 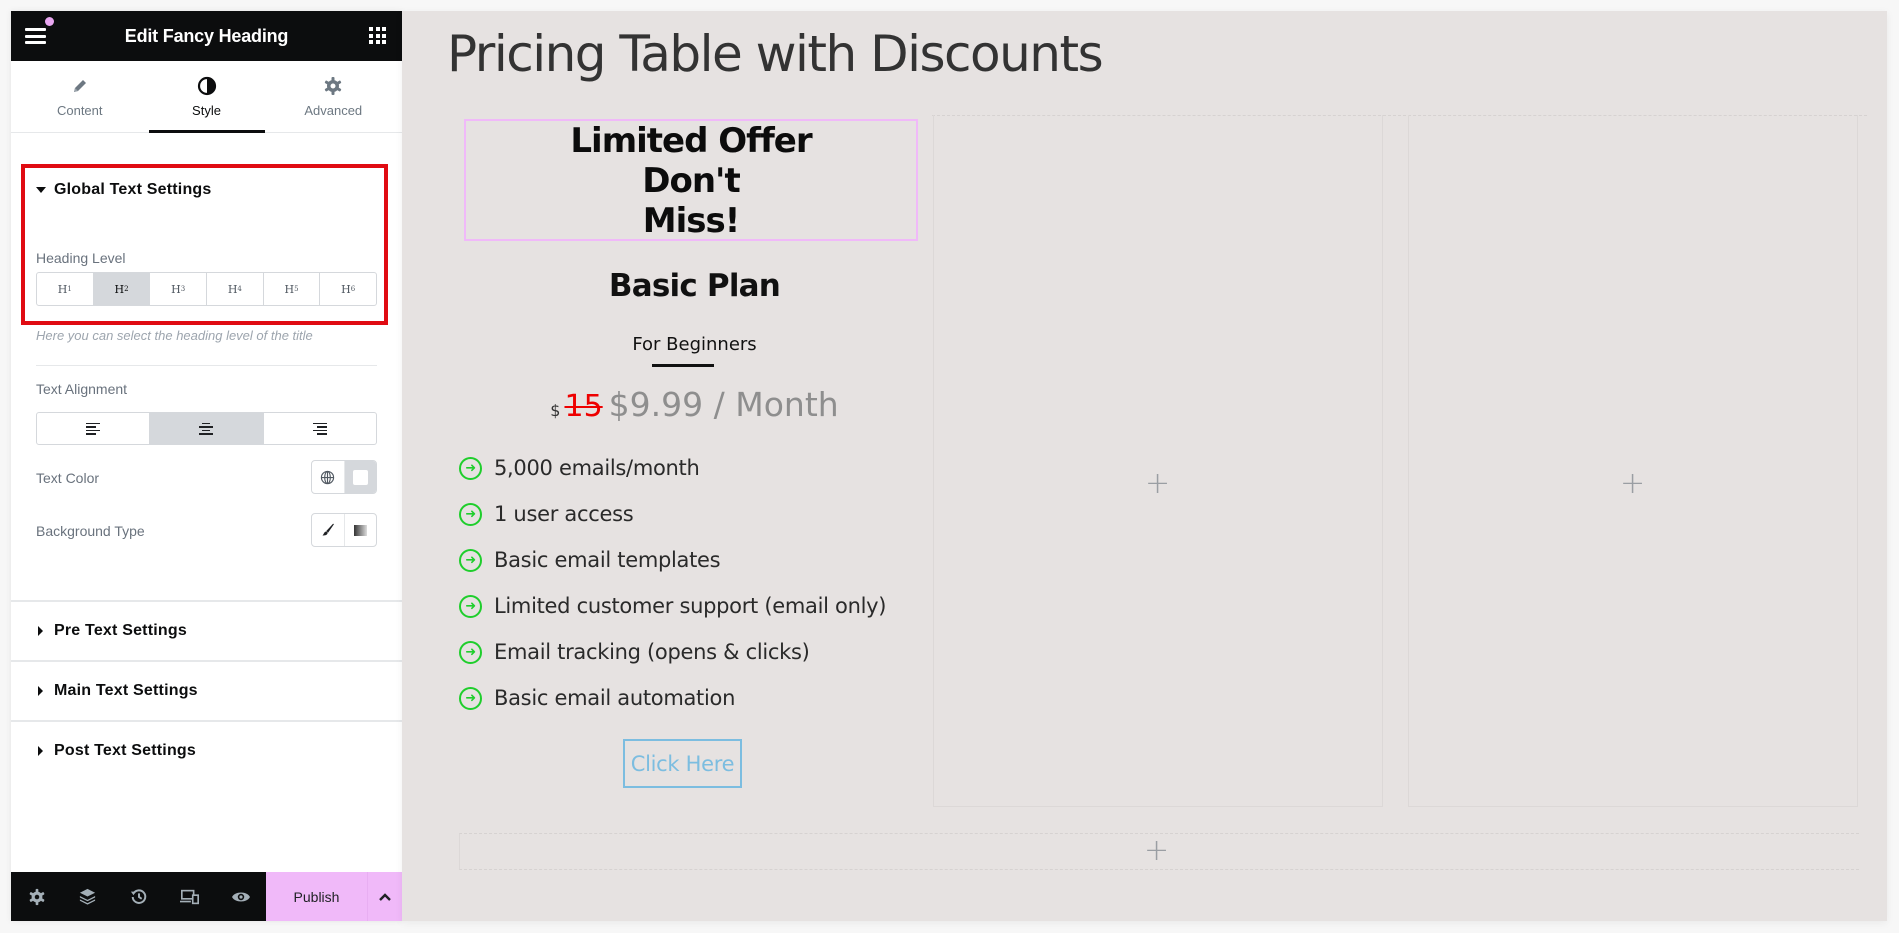 What do you see at coordinates (694, 514) in the screenshot?
I see `feature-item: ➜ 1 user access` at bounding box center [694, 514].